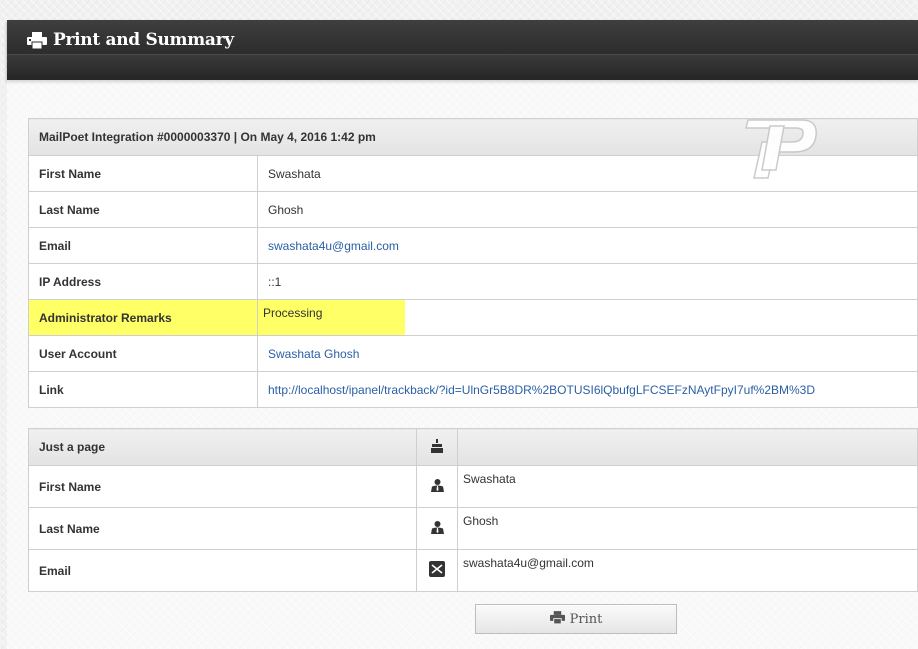 The image size is (918, 649). I want to click on page-heading-row: Just a page, so click(473, 447).